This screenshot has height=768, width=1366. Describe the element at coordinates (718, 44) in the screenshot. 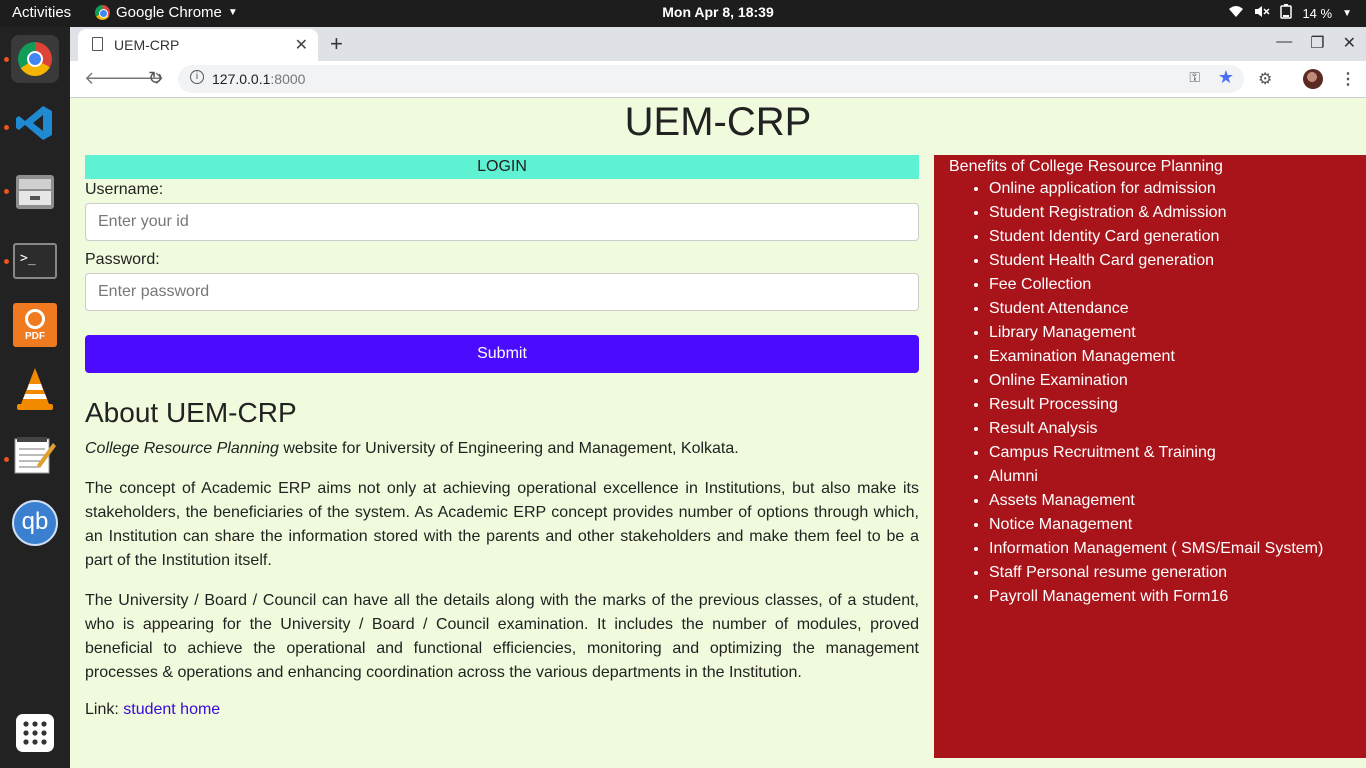

I see `browser-tab-strip: UEM-CRP ✕ + — ❐ ✕` at that location.